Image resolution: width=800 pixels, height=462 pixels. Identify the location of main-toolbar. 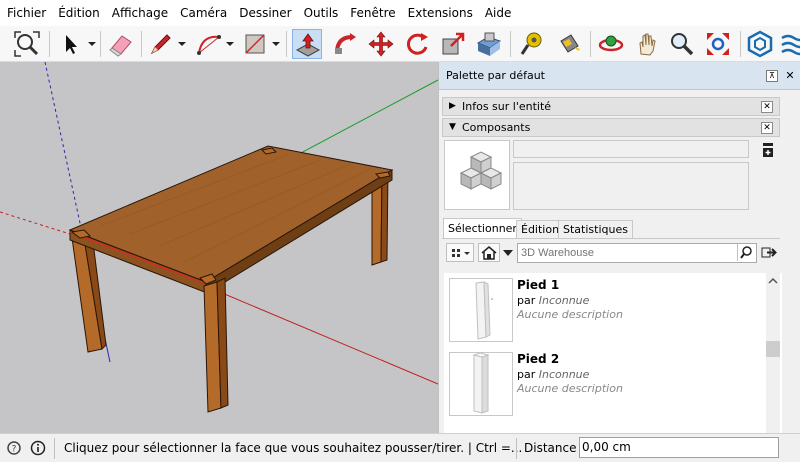
(400, 44).